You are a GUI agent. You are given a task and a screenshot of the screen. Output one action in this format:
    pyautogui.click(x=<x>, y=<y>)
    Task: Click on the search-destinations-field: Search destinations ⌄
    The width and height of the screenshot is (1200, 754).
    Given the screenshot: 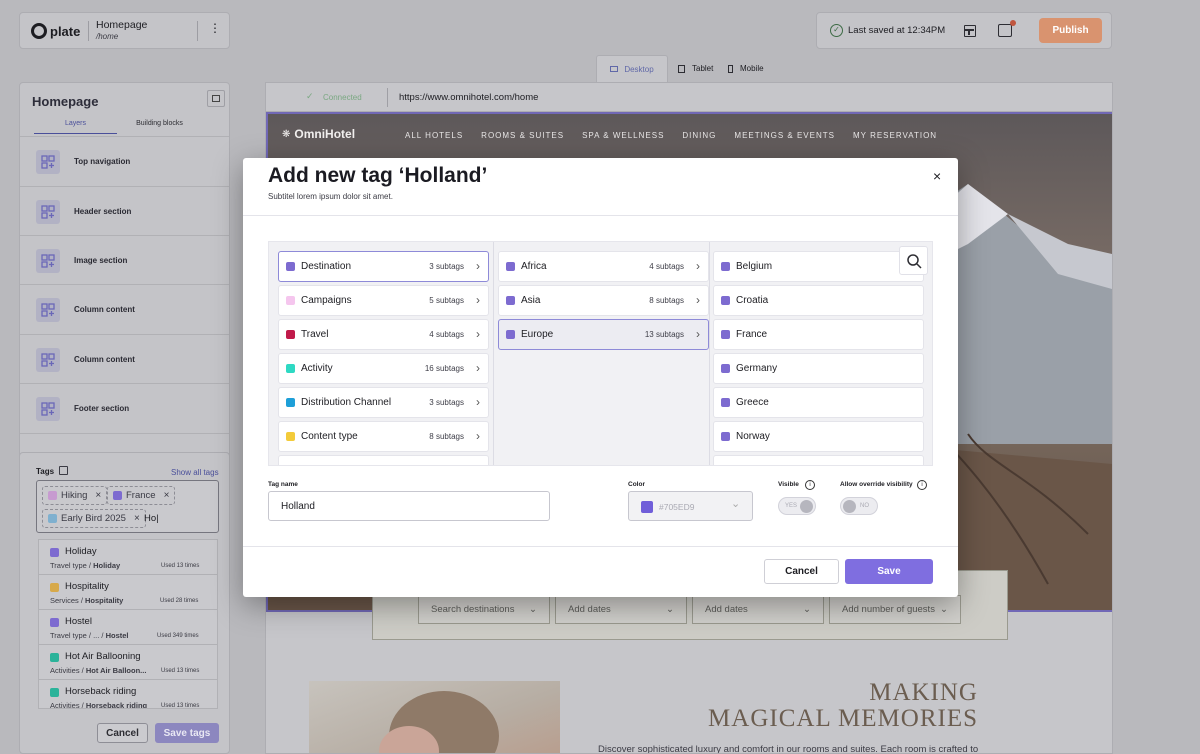 What is the action you would take?
    pyautogui.click(x=484, y=609)
    